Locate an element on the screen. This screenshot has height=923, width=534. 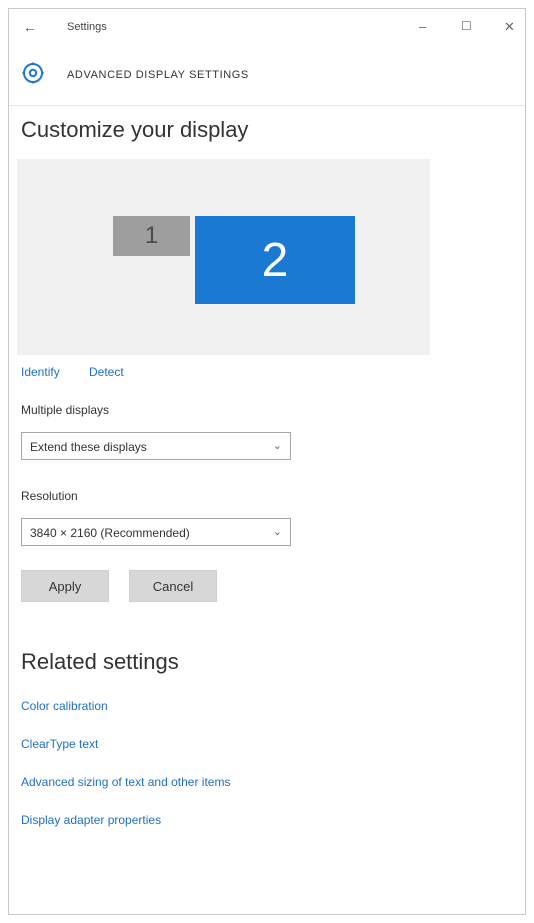
customize-heading: Customize your display is located at coordinates (135, 129).